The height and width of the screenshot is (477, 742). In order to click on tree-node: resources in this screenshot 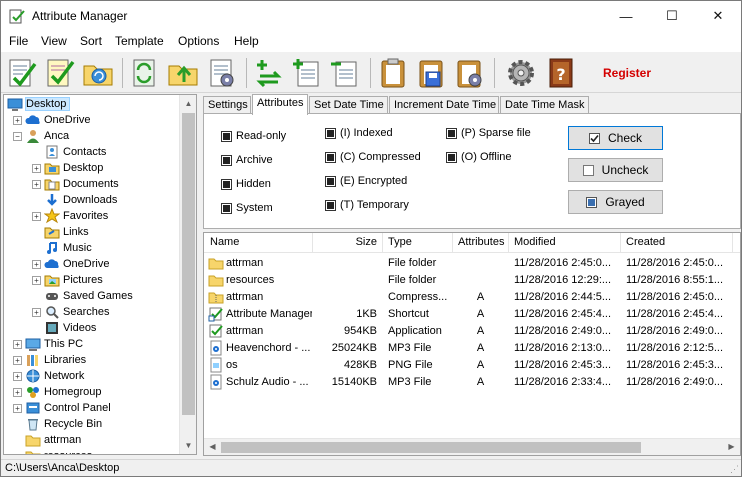, I will do `click(52, 451)`.